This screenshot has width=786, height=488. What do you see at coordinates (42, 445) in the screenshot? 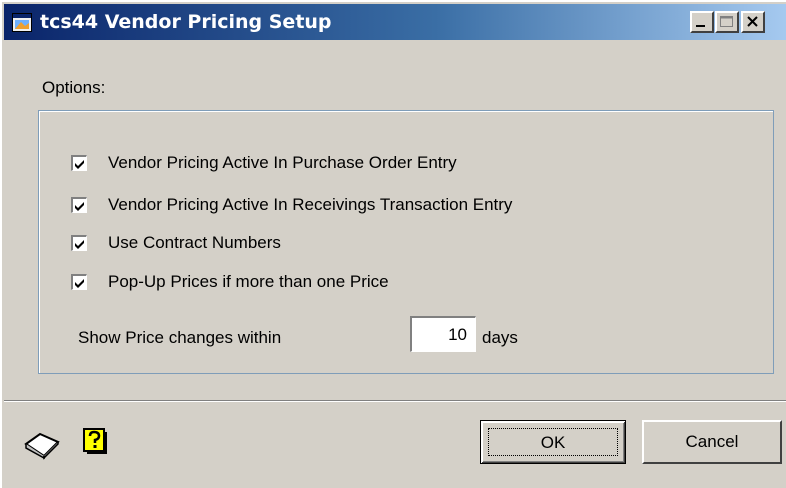
I see `note-icon` at bounding box center [42, 445].